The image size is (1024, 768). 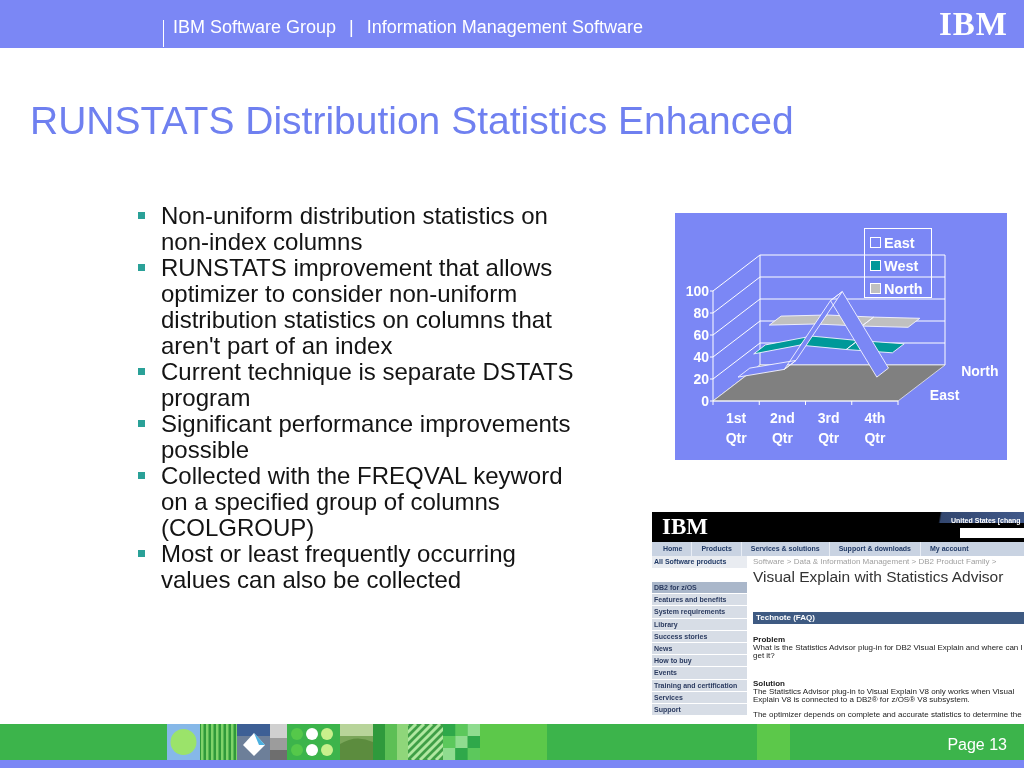 What do you see at coordinates (183, 742) in the screenshot?
I see `circle-tile-icon` at bounding box center [183, 742].